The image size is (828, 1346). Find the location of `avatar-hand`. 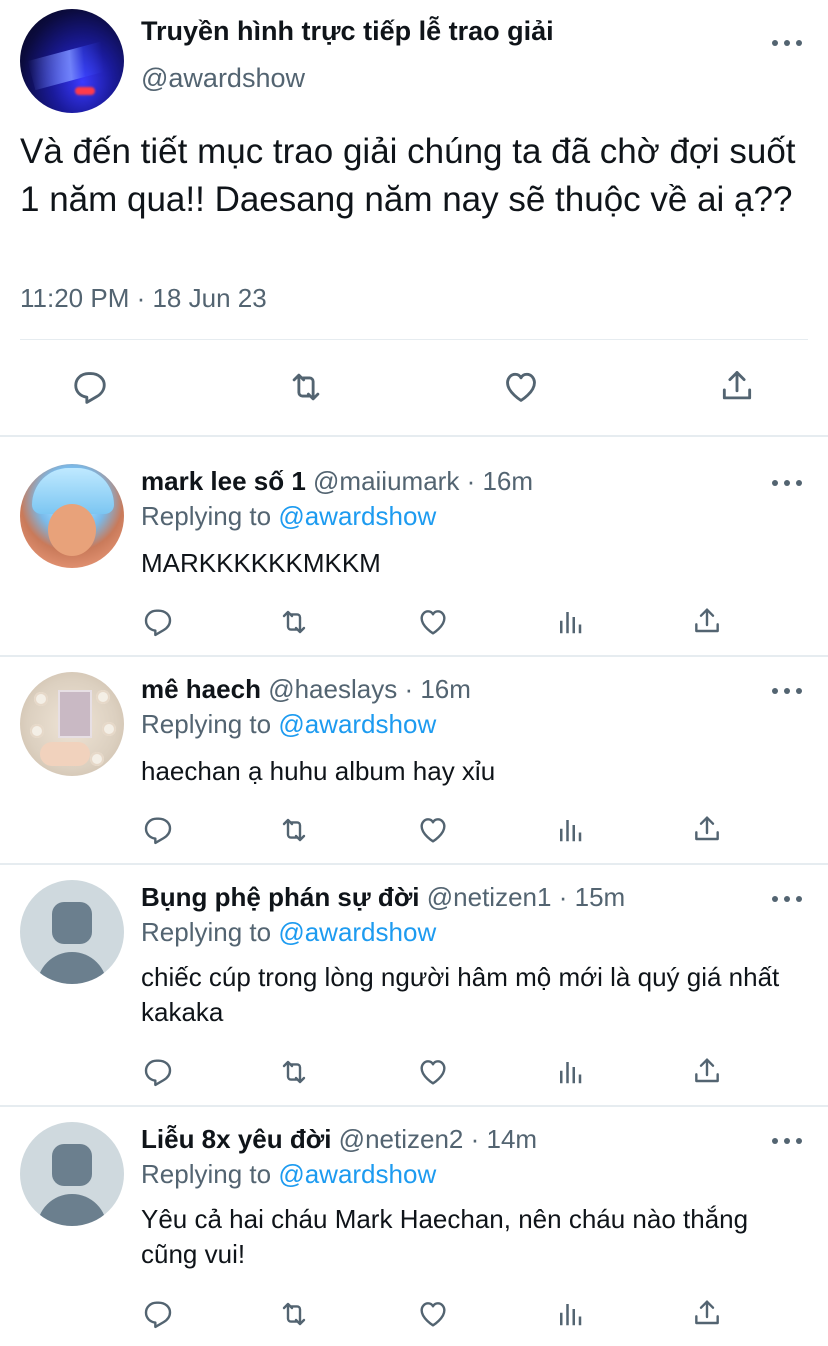

avatar-hand is located at coordinates (65, 754).